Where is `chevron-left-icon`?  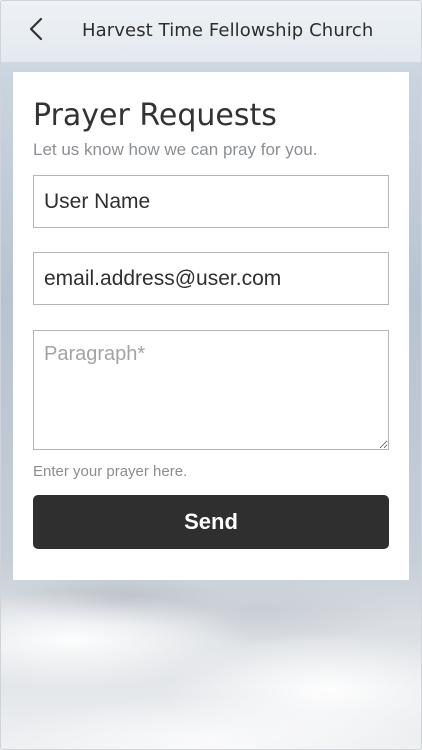
chevron-left-icon is located at coordinates (36, 29).